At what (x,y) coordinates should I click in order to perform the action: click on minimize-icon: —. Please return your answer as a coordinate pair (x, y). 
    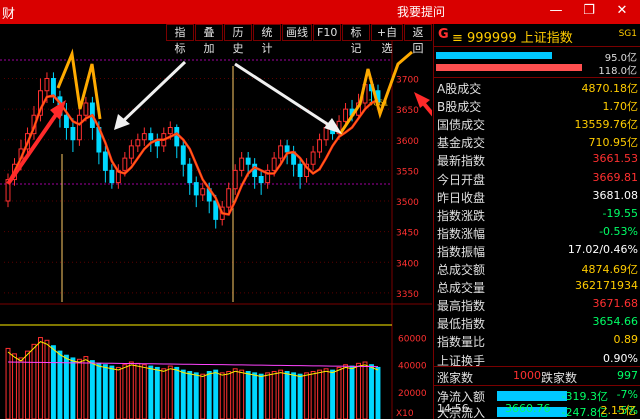
    Looking at the image, I should click on (556, 11).